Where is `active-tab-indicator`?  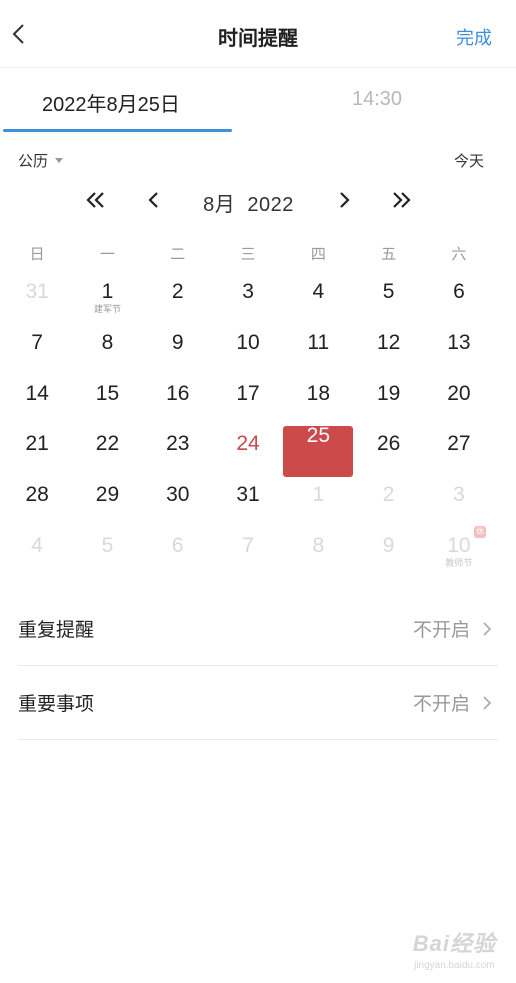 active-tab-indicator is located at coordinates (117, 130).